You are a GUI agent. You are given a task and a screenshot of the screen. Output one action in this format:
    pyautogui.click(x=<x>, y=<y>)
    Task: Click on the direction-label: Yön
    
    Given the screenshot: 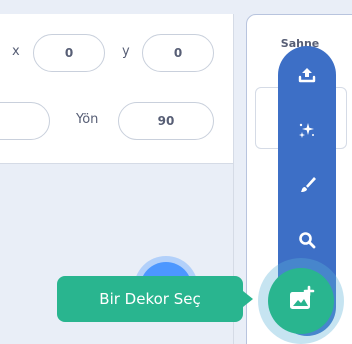 What is the action you would take?
    pyautogui.click(x=87, y=119)
    